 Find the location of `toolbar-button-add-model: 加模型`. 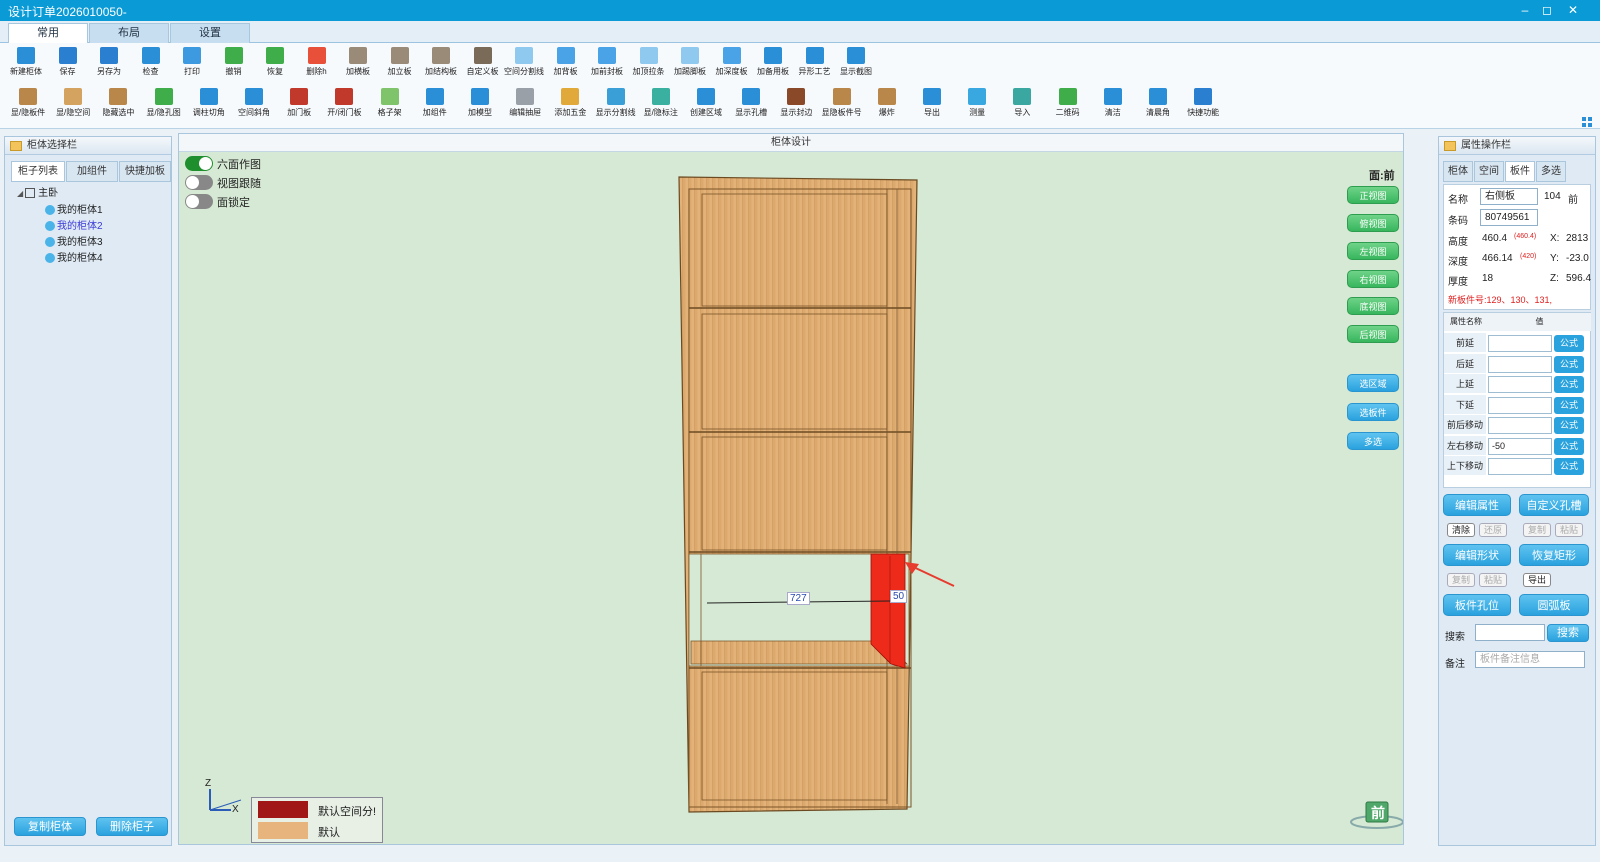

toolbar-button-add-model: 加模型 is located at coordinates (480, 104).